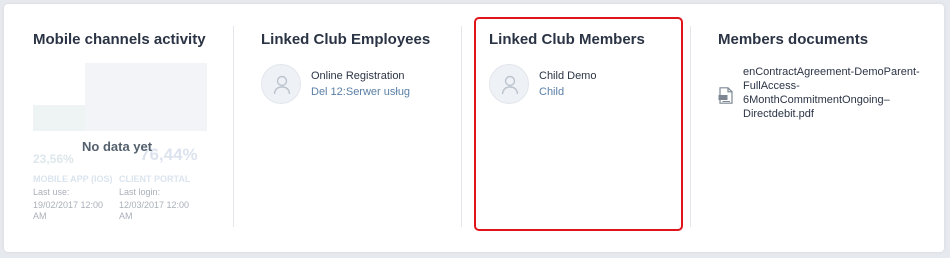 This screenshot has height=258, width=950. I want to click on document-name-line: FullAccess-, so click(771, 86).